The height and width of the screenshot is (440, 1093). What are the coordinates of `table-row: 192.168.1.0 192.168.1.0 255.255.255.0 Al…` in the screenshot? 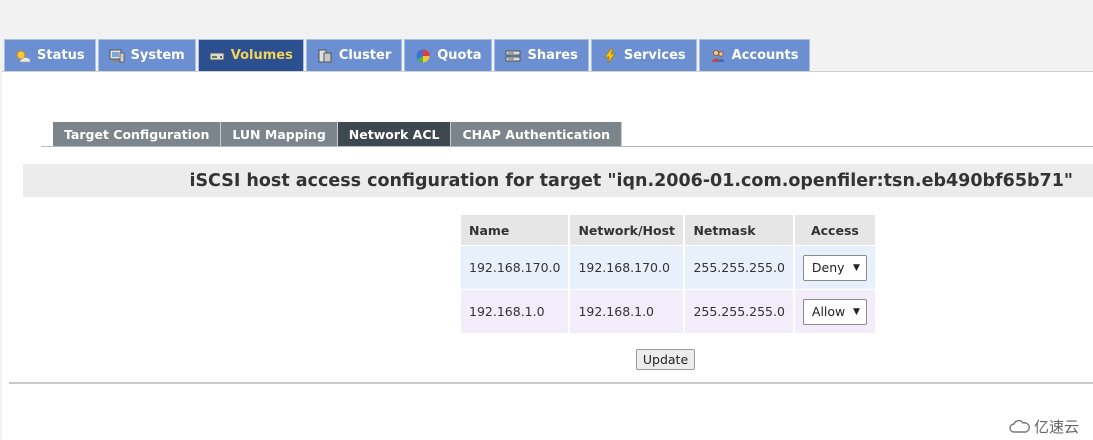 It's located at (668, 311).